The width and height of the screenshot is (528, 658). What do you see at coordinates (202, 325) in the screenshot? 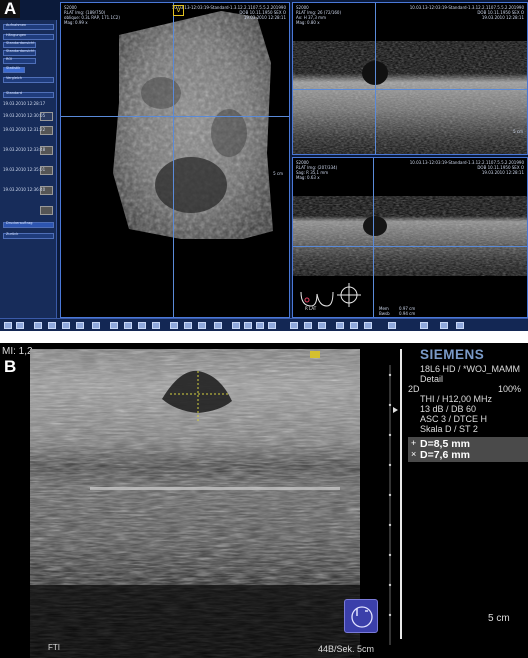
I see `view-3-icon` at bounding box center [202, 325].